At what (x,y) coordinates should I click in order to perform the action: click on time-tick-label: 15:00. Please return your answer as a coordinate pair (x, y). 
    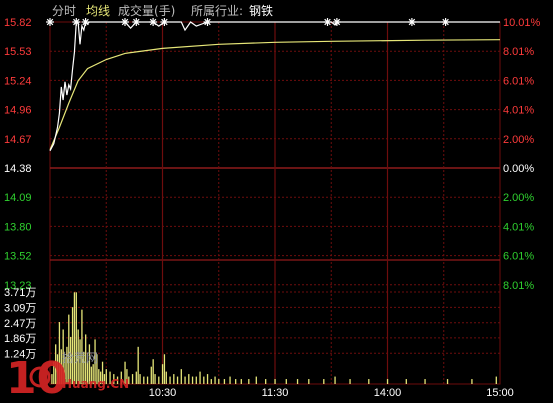
    Looking at the image, I should click on (500, 393).